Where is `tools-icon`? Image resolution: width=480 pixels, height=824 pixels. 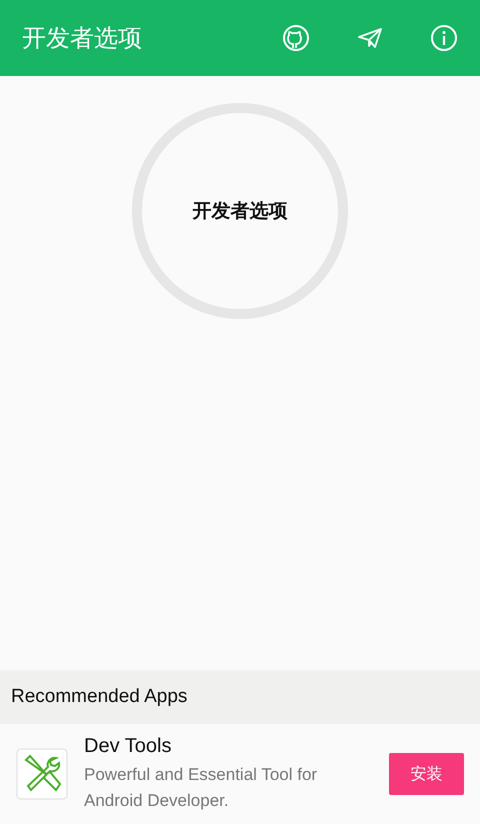
tools-icon is located at coordinates (42, 774).